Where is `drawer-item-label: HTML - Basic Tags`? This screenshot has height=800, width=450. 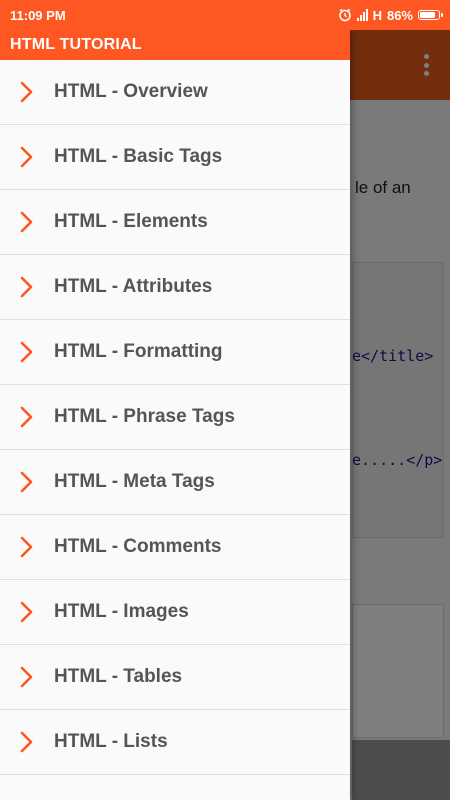 drawer-item-label: HTML - Basic Tags is located at coordinates (138, 156).